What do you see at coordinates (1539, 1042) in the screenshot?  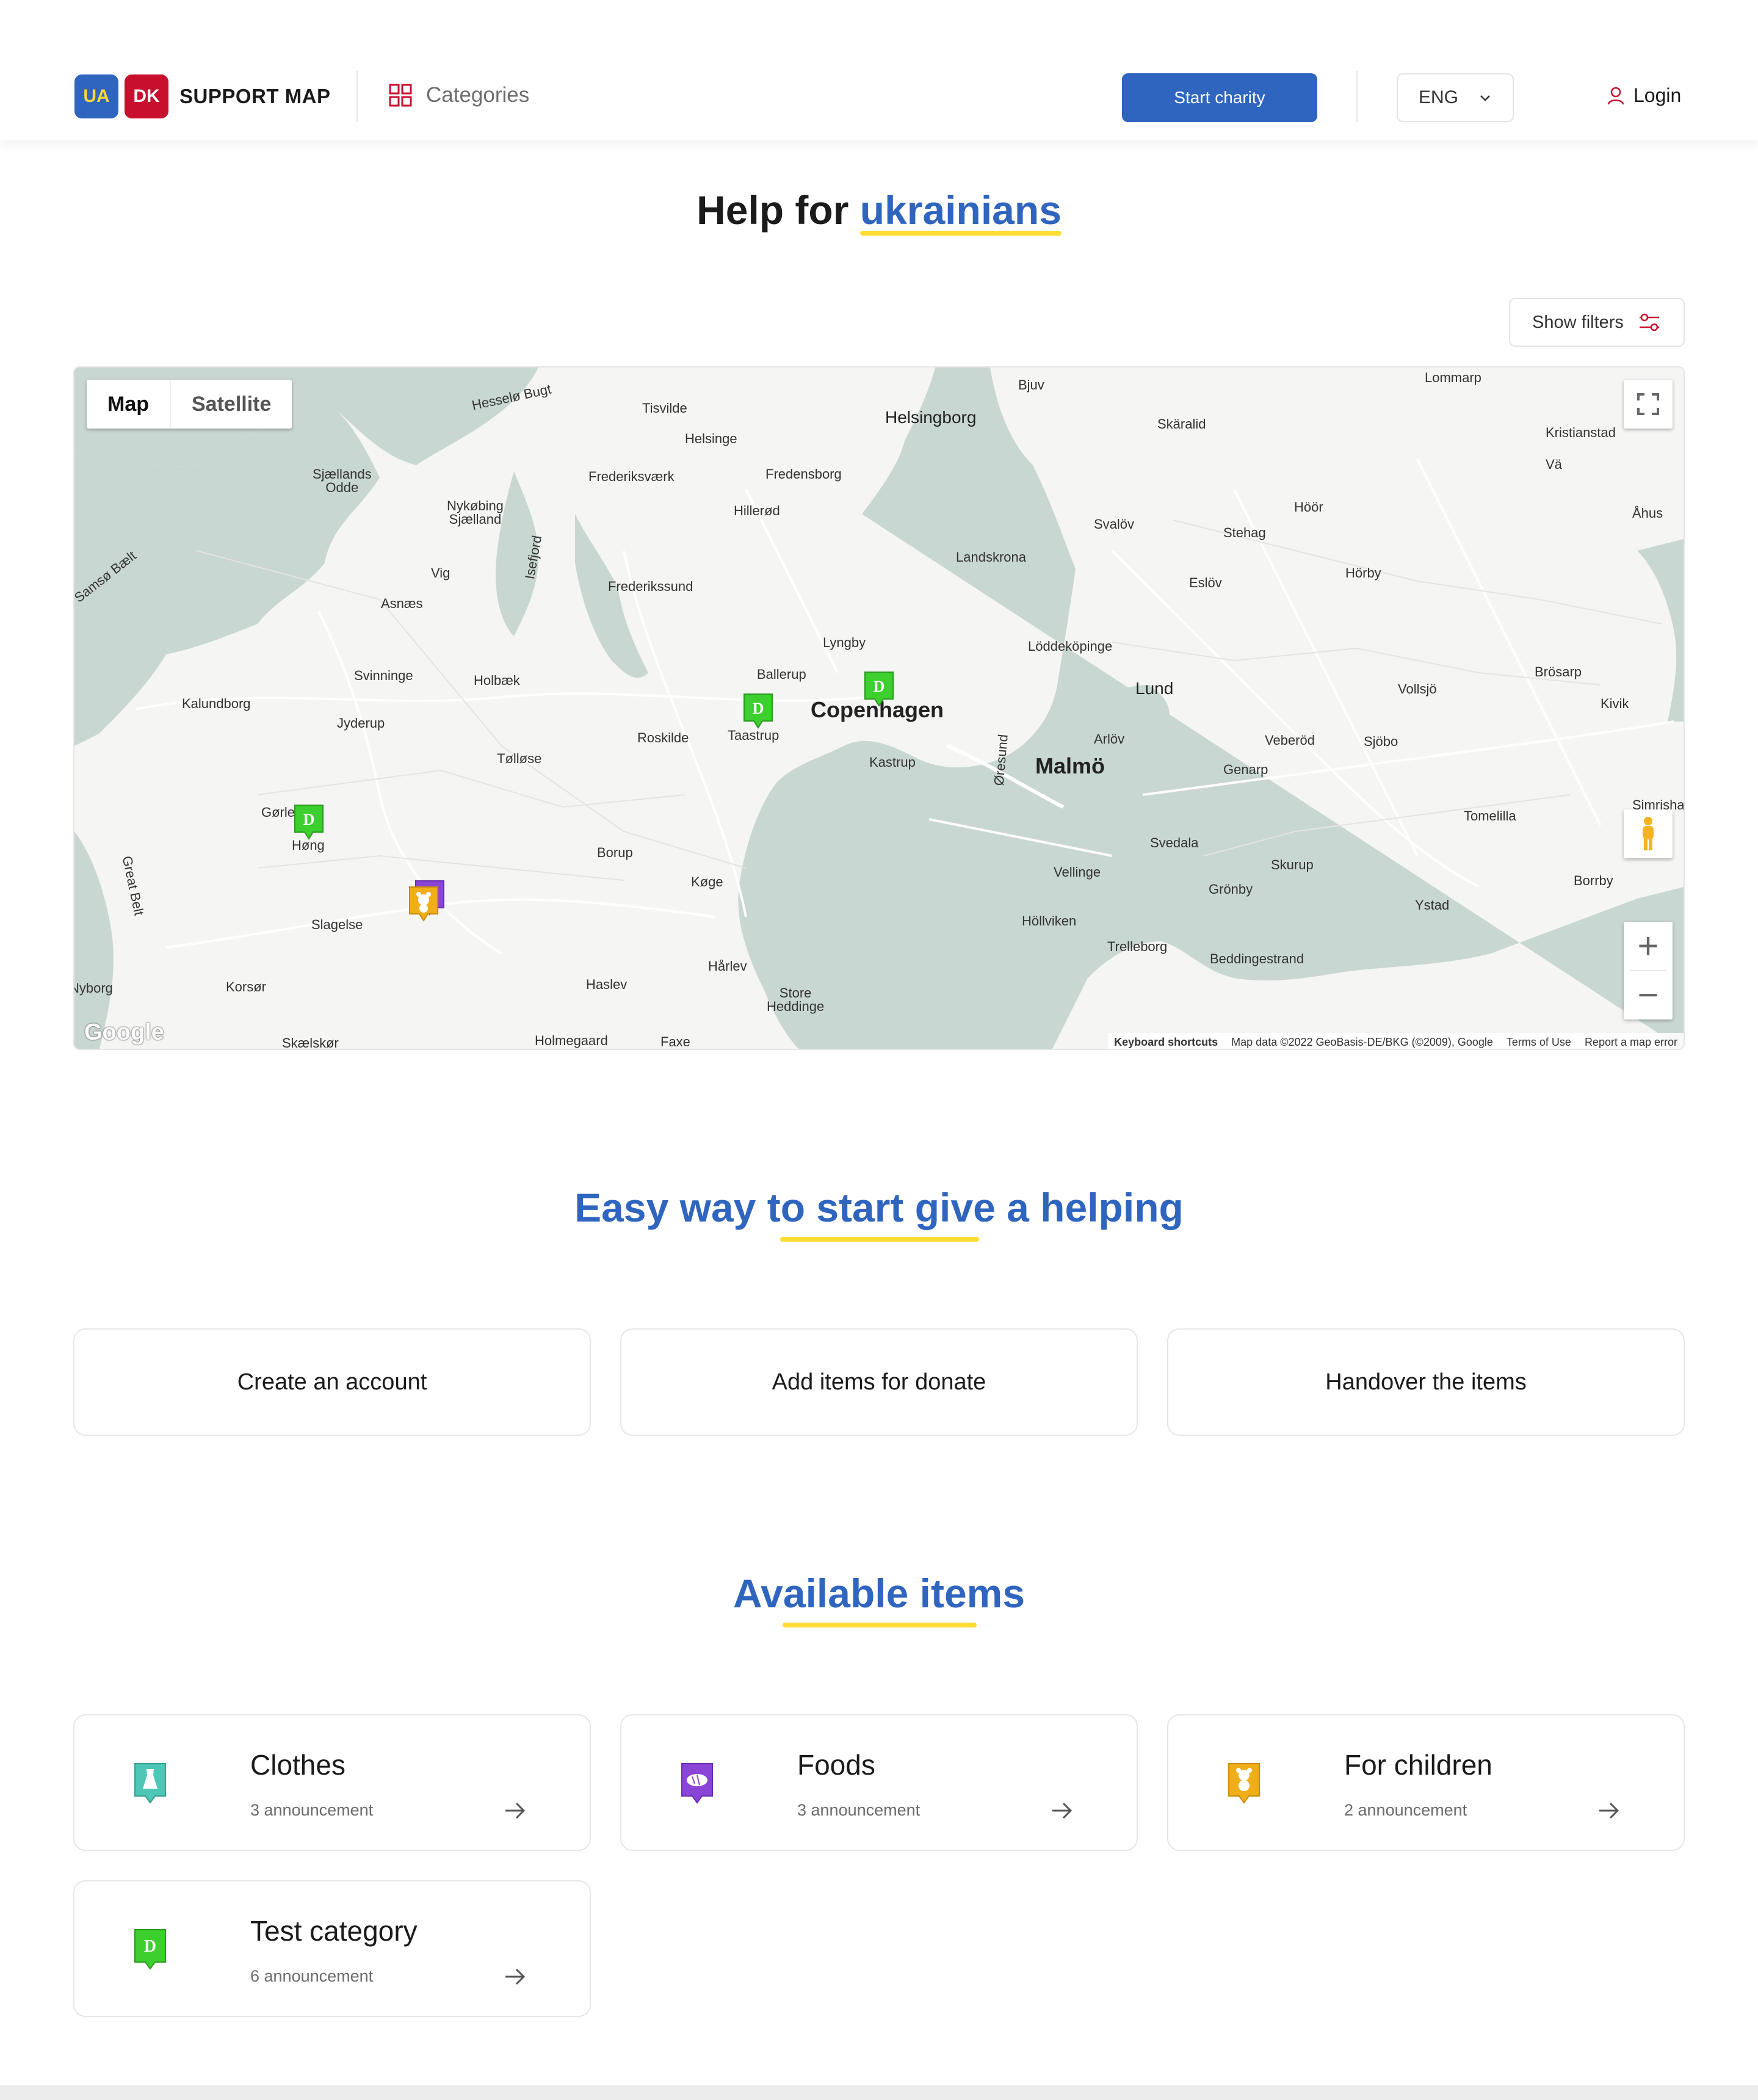 I see `terms-of-use-link: Terms of Use` at bounding box center [1539, 1042].